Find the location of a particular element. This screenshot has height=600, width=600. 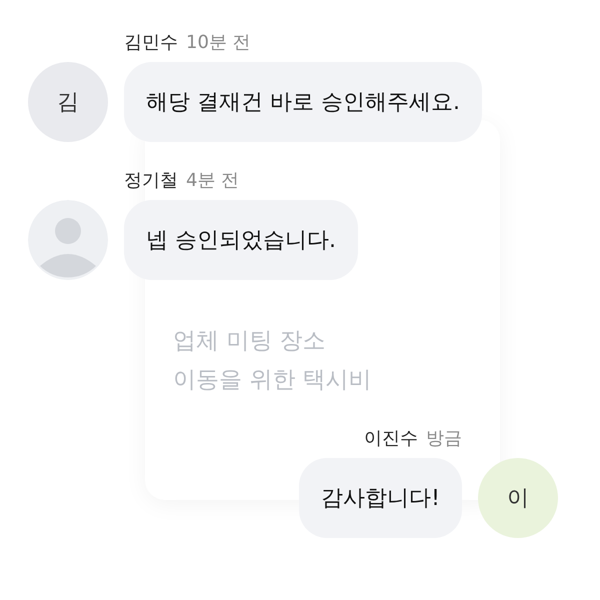

avatar: 김 is located at coordinates (68, 102).